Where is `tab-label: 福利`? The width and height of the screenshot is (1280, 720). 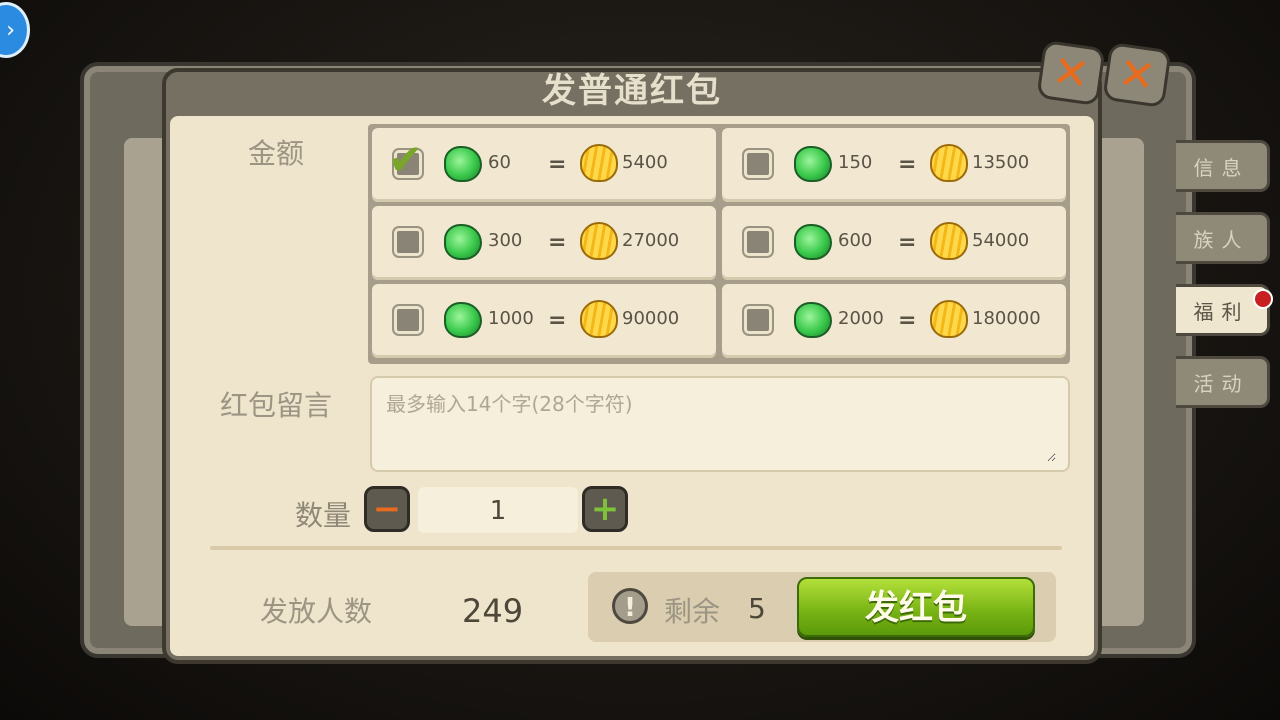 tab-label: 福利 is located at coordinates (1221, 311).